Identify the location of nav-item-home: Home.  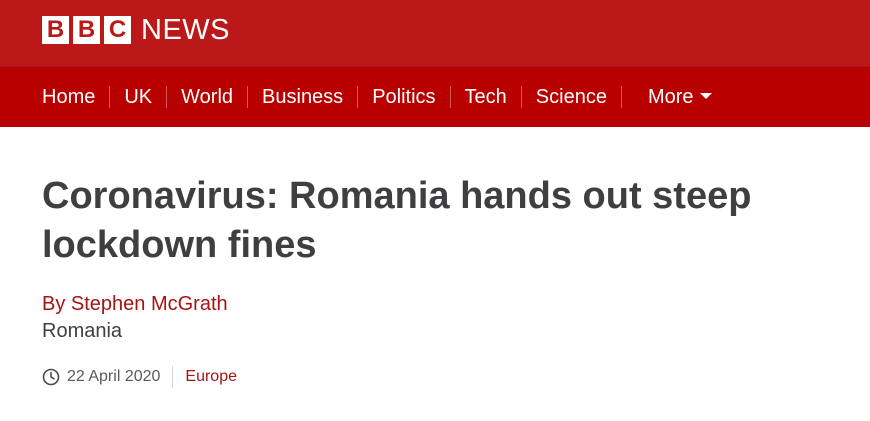
(75, 97).